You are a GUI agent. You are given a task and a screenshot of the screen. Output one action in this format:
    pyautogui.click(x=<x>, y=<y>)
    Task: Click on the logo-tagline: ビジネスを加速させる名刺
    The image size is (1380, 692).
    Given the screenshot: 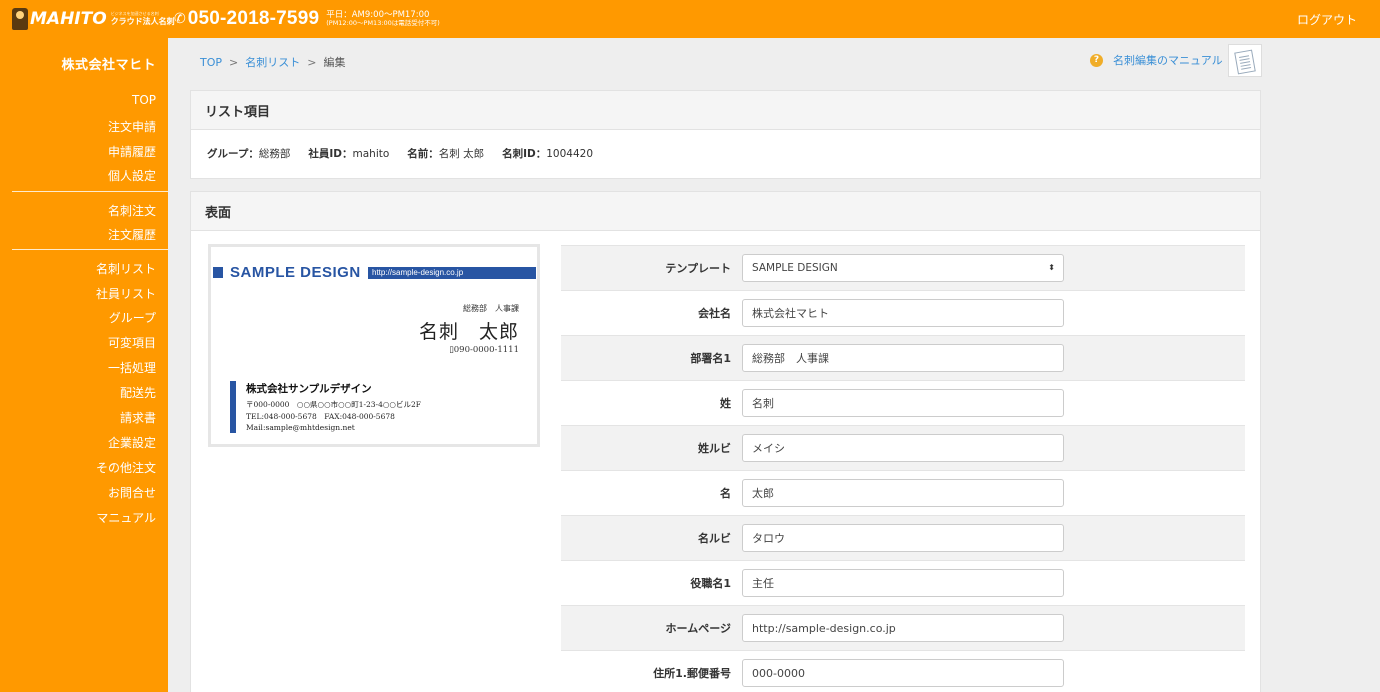 What is the action you would take?
    pyautogui.click(x=134, y=13)
    